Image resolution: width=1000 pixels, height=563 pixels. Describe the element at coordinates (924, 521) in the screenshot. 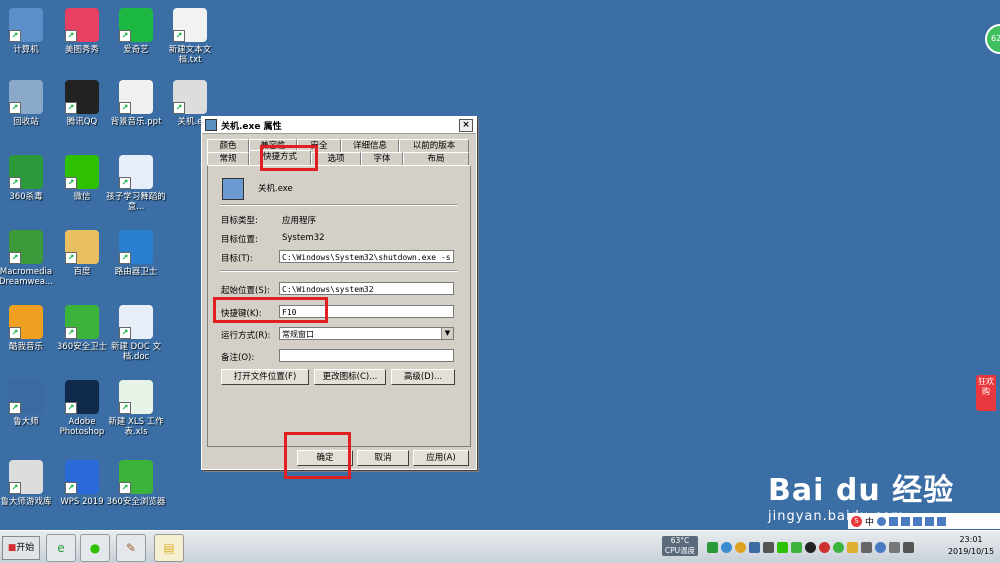

I see `ime-toolbar: S 中` at that location.